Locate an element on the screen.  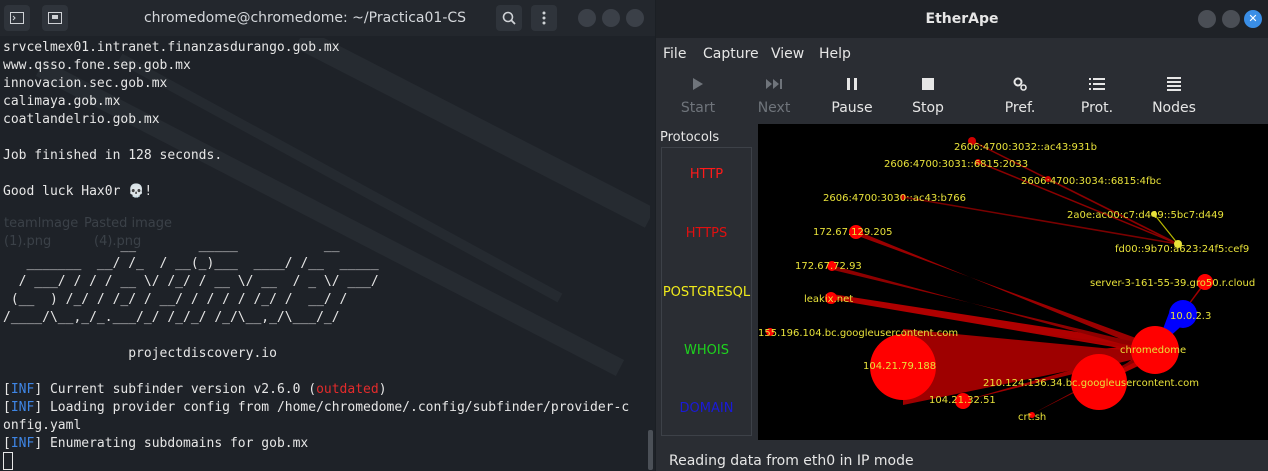
node-label: 104.21.79.188 is located at coordinates (899, 366).